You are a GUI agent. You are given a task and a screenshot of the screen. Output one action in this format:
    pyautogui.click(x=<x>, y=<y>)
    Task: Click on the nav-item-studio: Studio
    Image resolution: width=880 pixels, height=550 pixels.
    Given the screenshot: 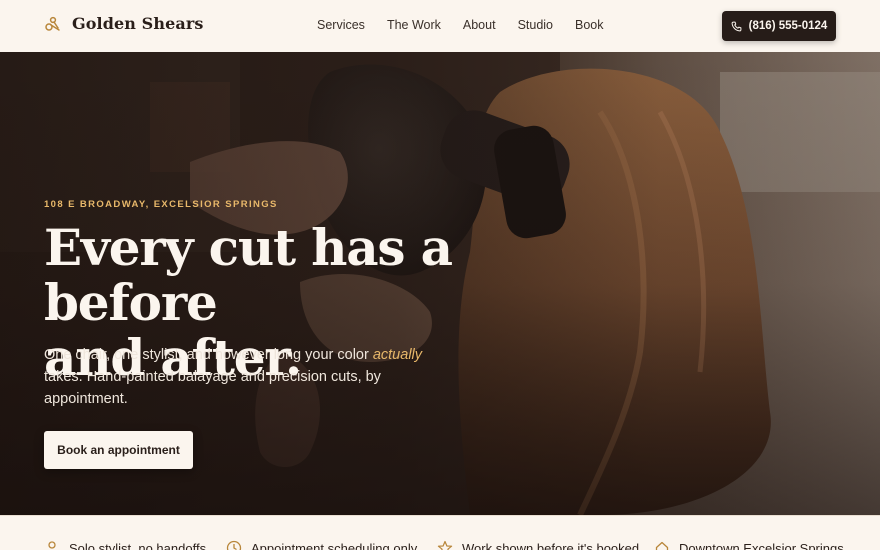 What is the action you would take?
    pyautogui.click(x=535, y=25)
    